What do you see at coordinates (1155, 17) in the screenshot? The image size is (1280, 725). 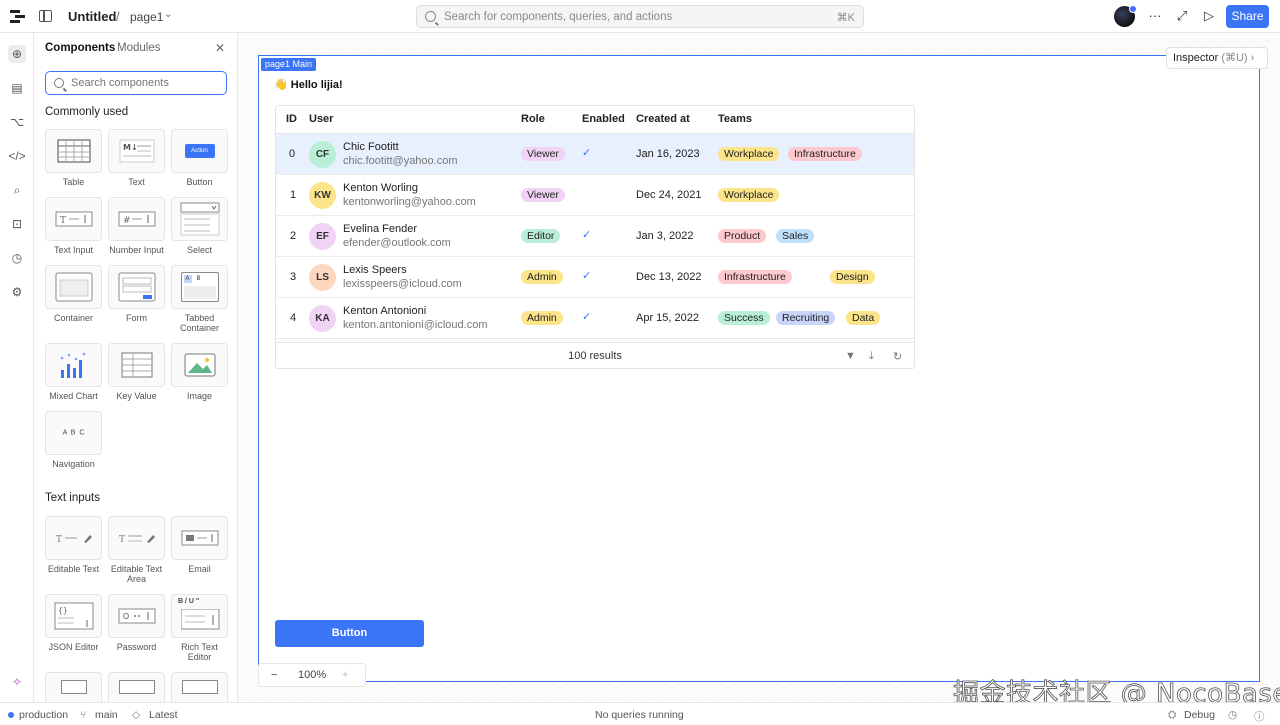 I see `more-menu-button: ···` at bounding box center [1155, 17].